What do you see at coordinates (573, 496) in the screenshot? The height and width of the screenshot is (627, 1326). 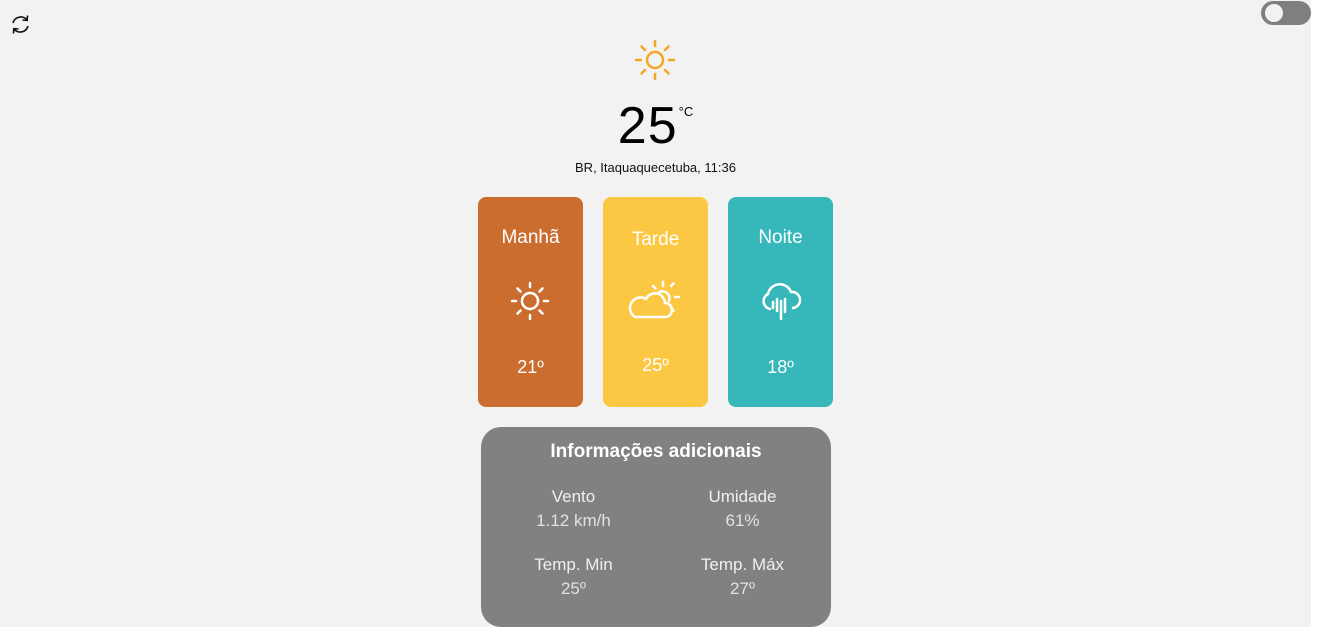 I see `wind-label: Vento` at bounding box center [573, 496].